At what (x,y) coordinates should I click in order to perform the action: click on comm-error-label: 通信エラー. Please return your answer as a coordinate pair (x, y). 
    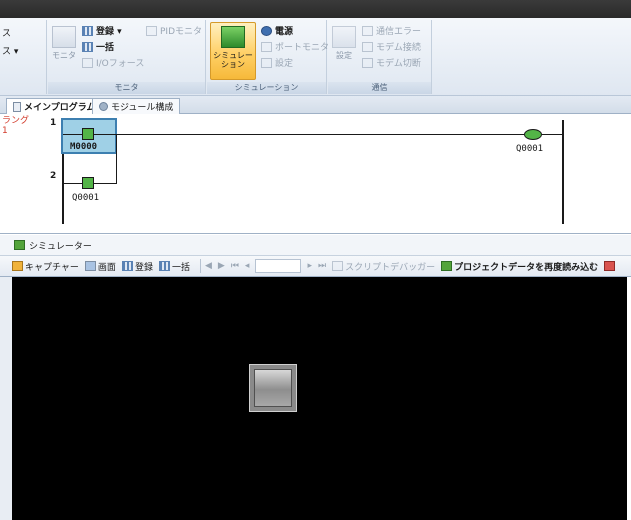
    Looking at the image, I should click on (399, 32).